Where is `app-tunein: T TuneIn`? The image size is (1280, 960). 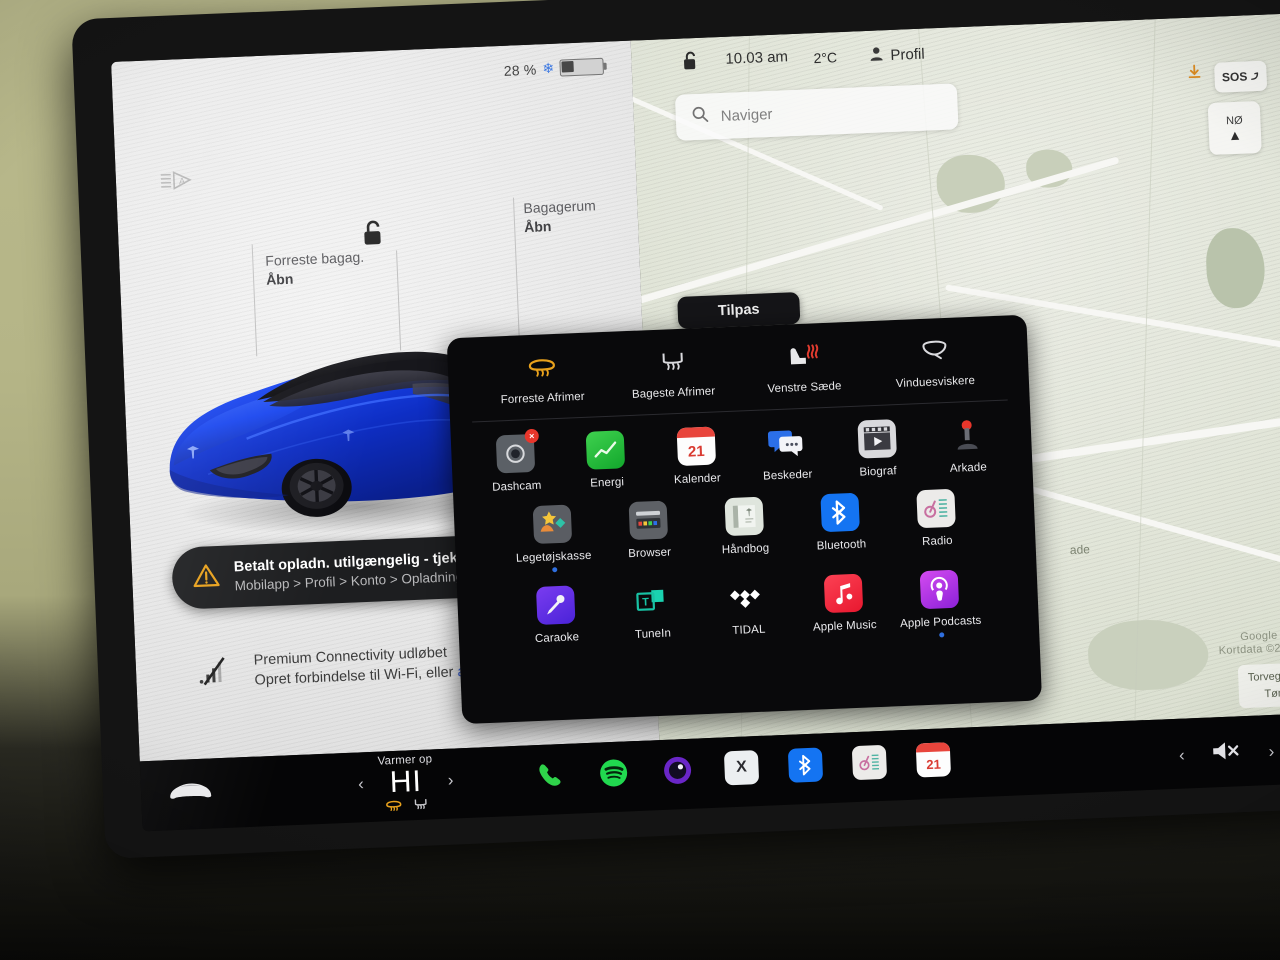
app-tunein: T TuneIn is located at coordinates (652, 615).